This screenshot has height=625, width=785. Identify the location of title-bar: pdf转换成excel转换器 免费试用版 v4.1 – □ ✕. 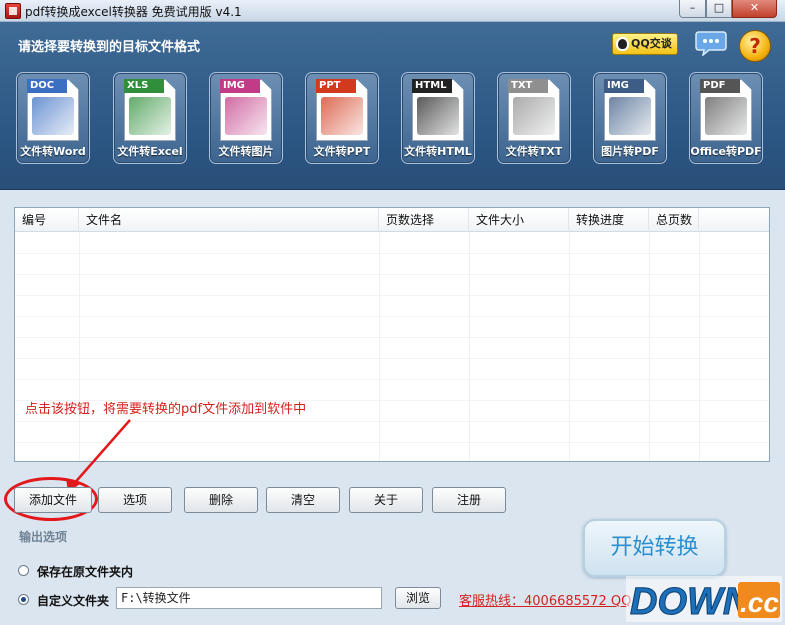
(392, 11).